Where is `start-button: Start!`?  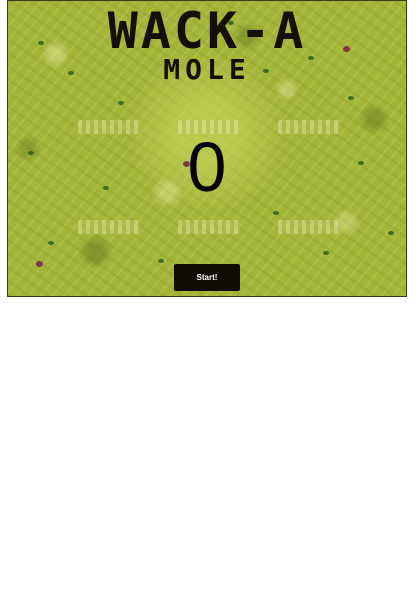
start-button: Start! is located at coordinates (207, 277).